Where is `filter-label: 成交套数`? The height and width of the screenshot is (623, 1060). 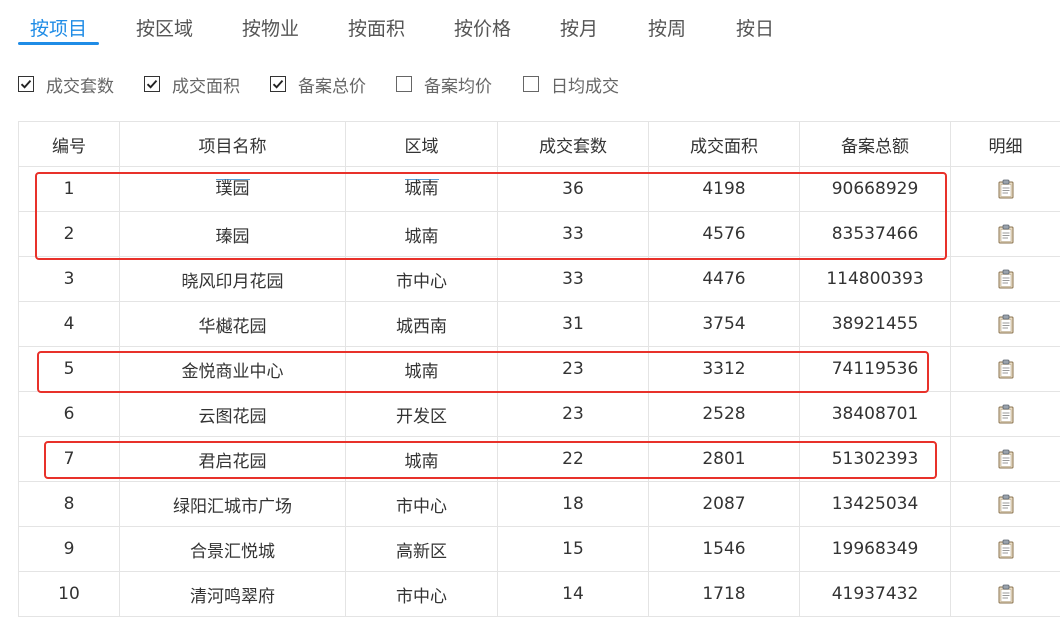
filter-label: 成交套数 is located at coordinates (80, 86).